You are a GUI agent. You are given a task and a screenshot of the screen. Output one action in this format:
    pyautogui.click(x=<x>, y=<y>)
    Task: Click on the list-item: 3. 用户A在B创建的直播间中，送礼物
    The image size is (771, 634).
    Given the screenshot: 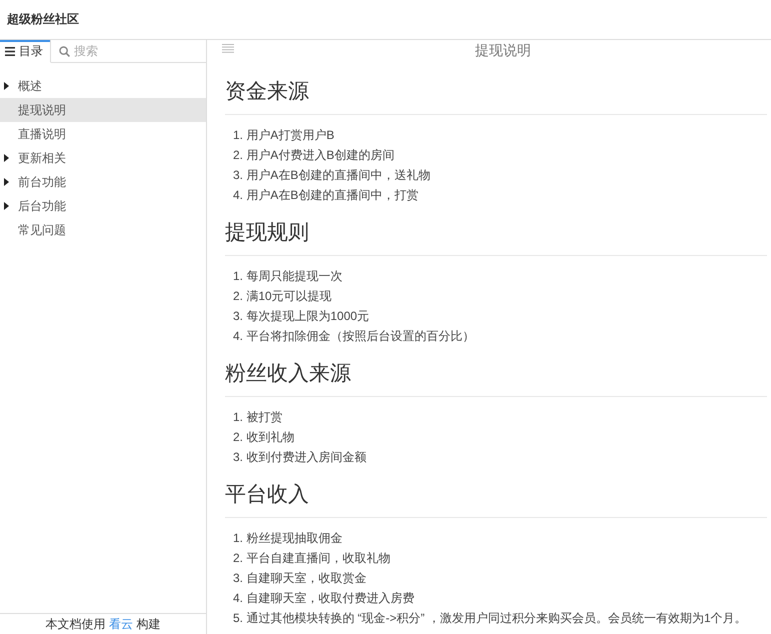 What is the action you would take?
    pyautogui.click(x=331, y=175)
    